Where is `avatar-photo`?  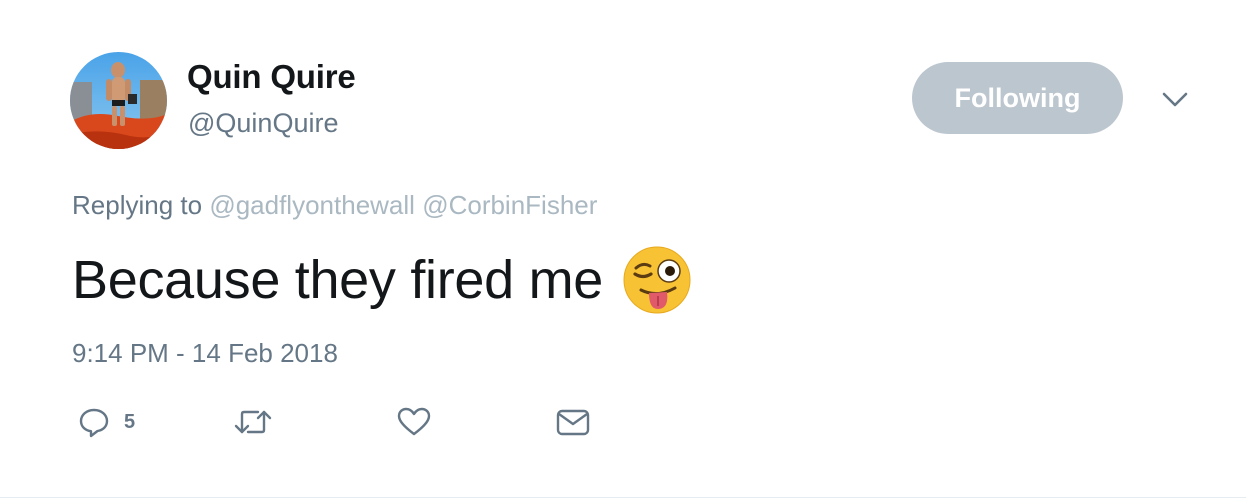 avatar-photo is located at coordinates (118, 100).